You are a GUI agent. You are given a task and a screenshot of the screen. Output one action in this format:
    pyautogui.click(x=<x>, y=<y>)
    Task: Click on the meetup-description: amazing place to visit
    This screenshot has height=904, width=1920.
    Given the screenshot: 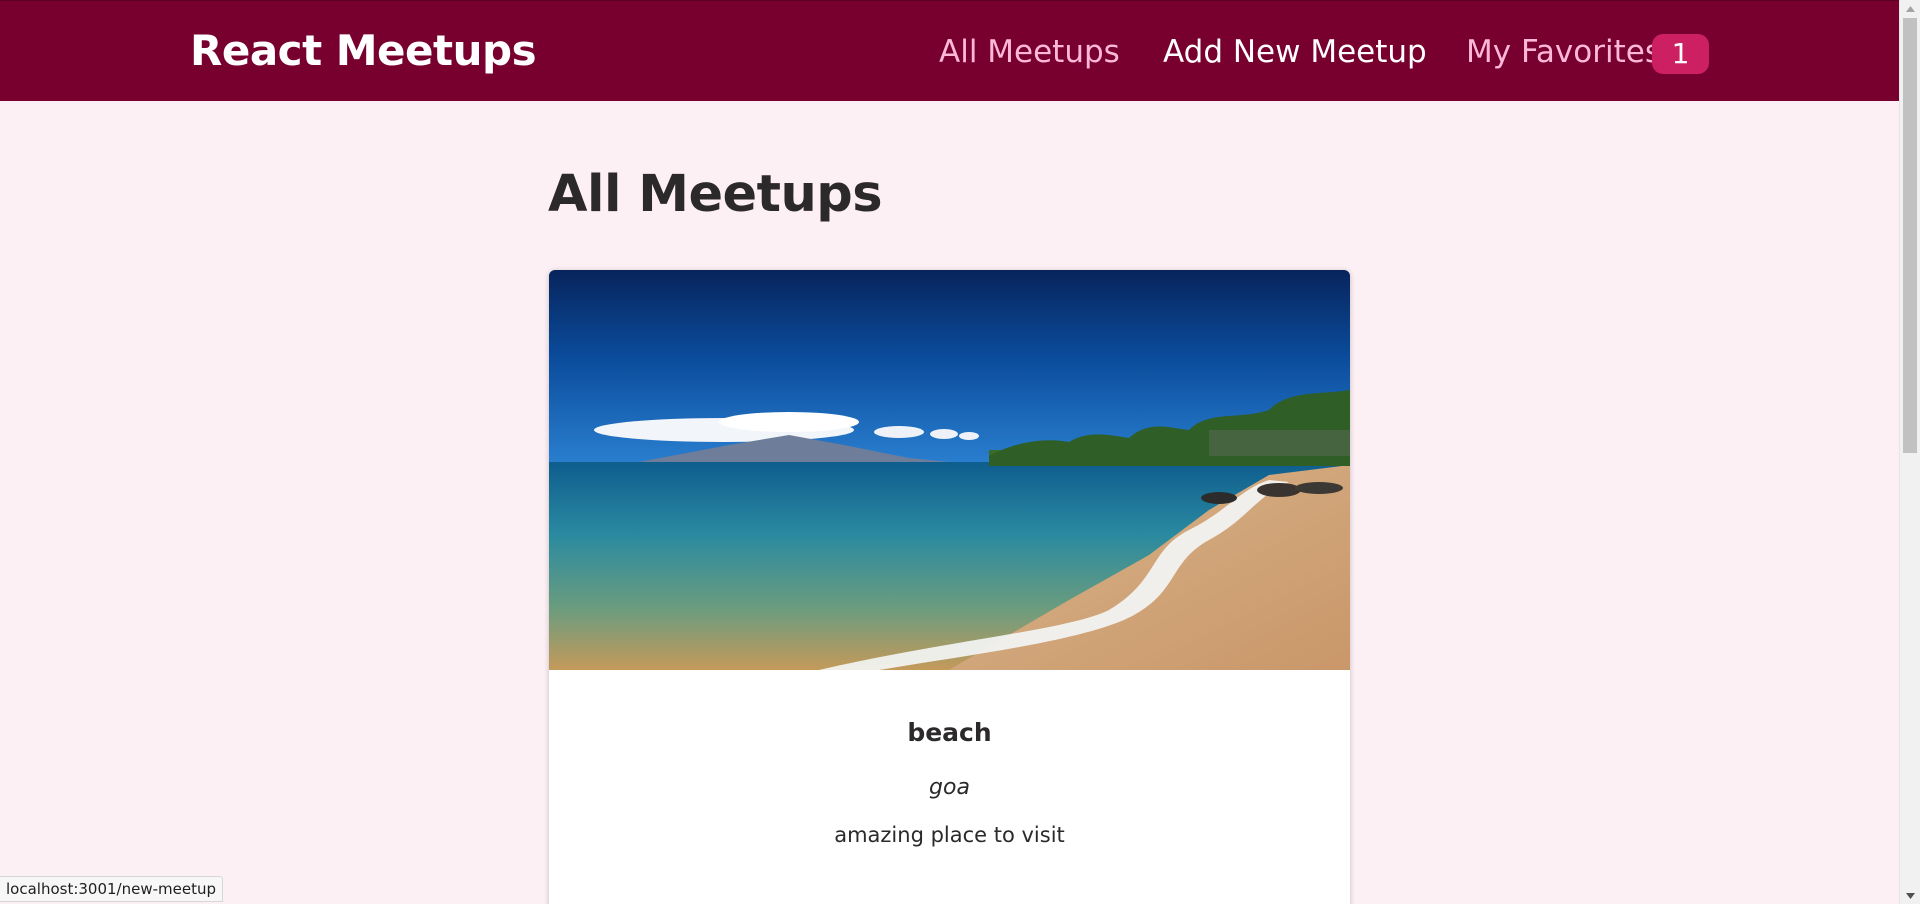 What is the action you would take?
    pyautogui.click(x=949, y=835)
    